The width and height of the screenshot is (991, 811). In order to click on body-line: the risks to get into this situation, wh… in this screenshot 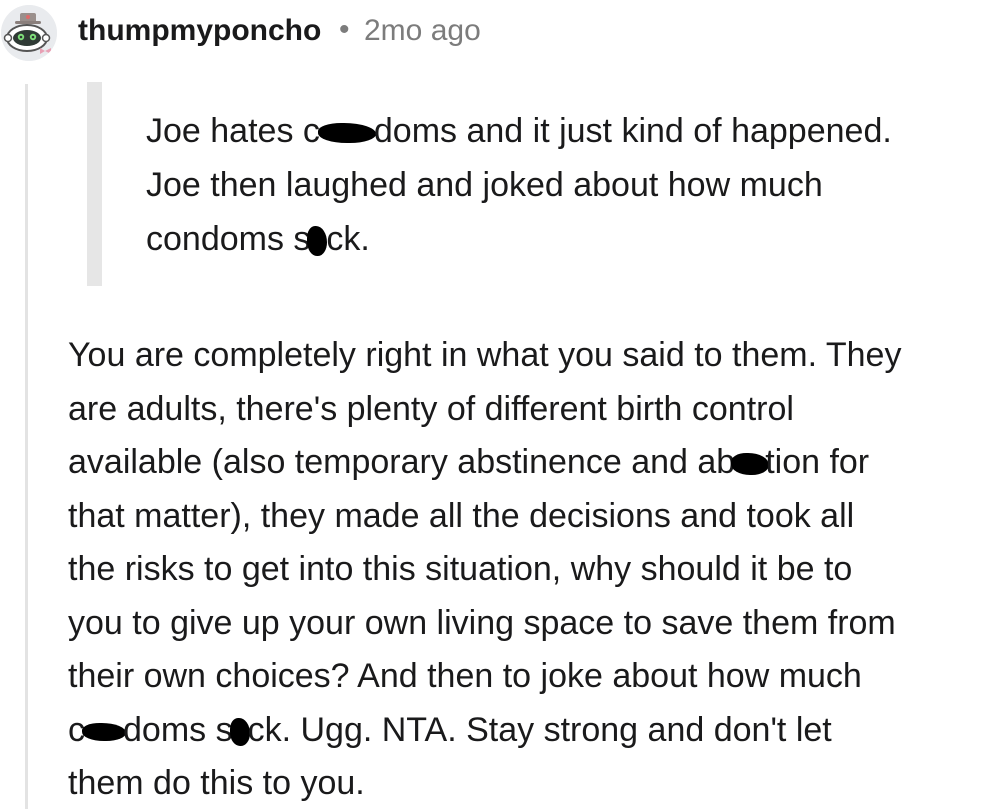, I will do `click(460, 569)`.